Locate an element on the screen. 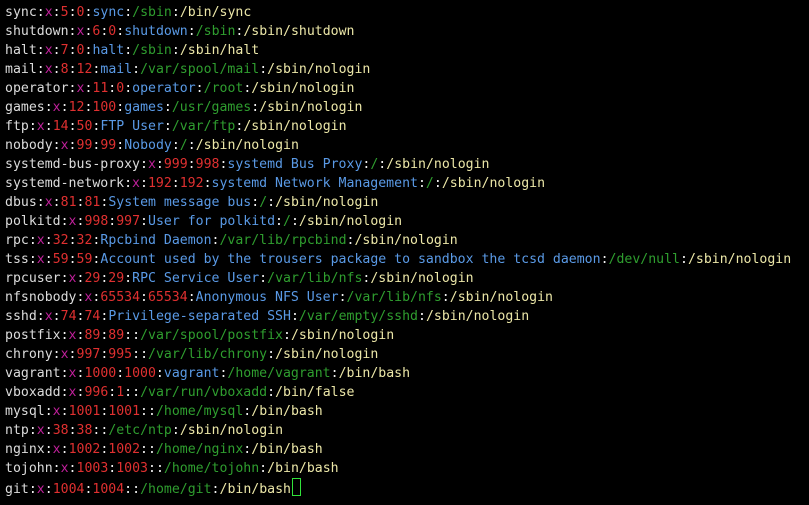  gid-field: 65534 is located at coordinates (167, 297).